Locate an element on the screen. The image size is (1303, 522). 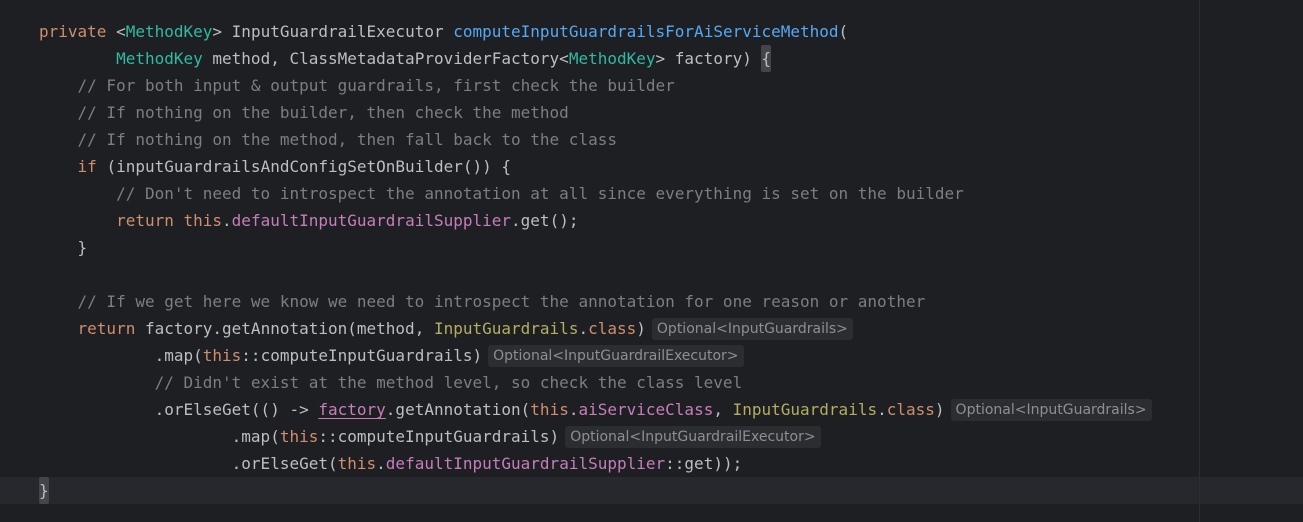
code-token: .getAnnotation( is located at coordinates (458, 409).